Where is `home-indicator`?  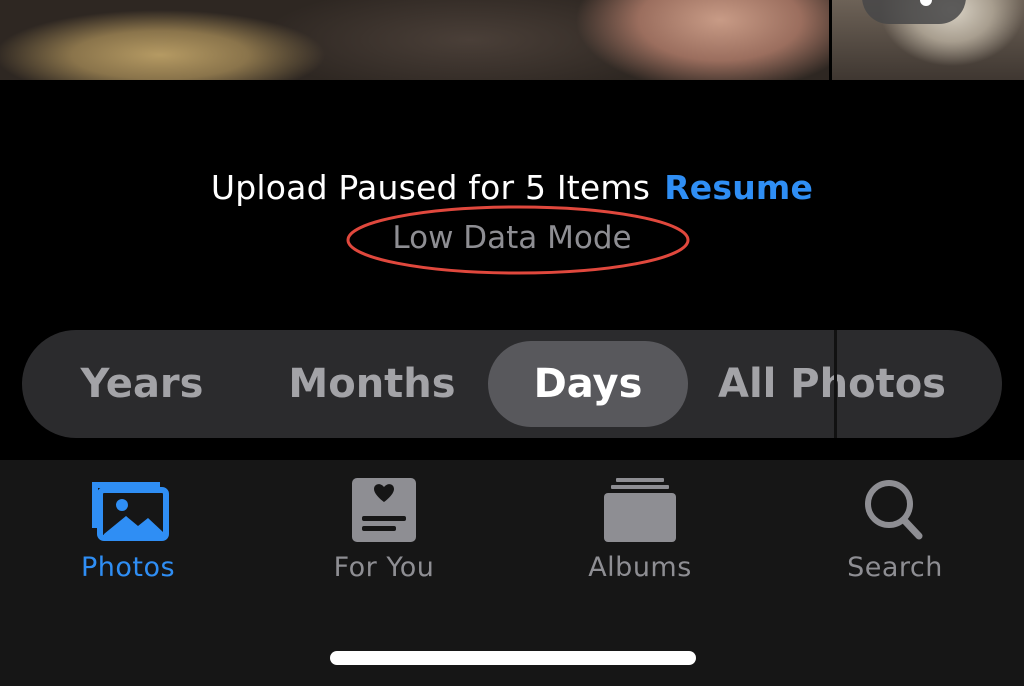 home-indicator is located at coordinates (513, 658).